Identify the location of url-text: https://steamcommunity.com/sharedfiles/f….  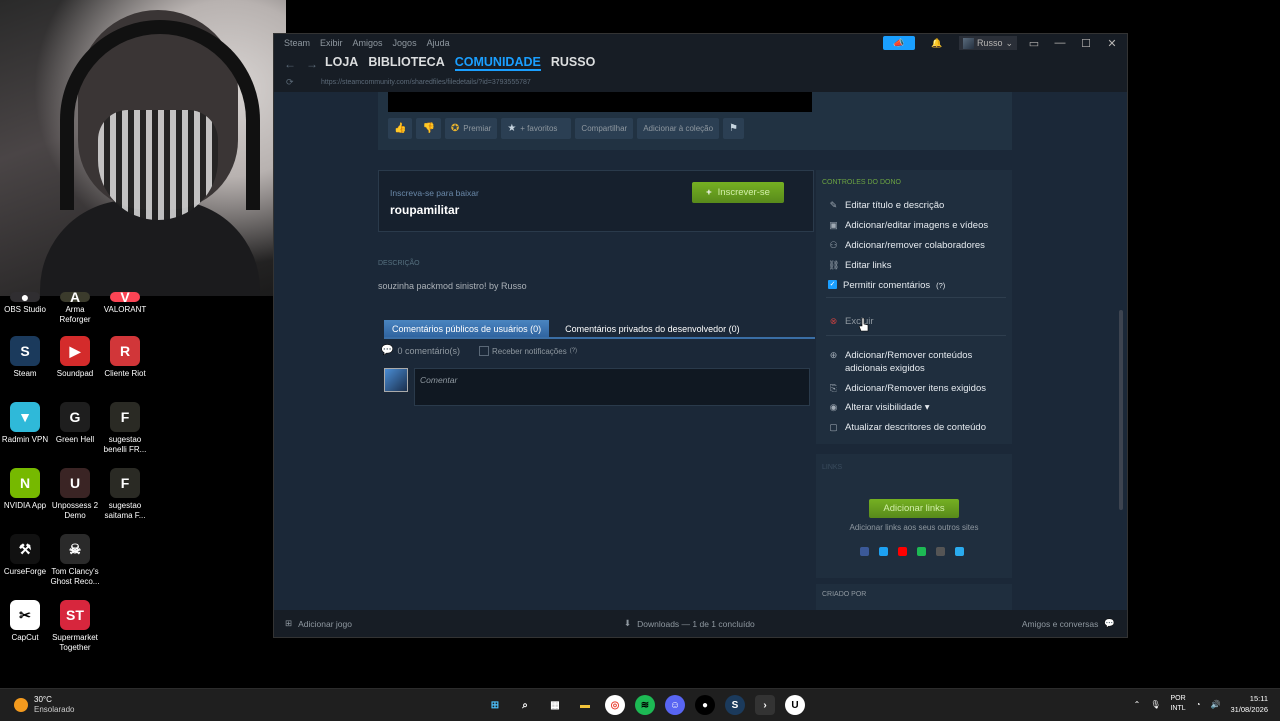
(426, 82).